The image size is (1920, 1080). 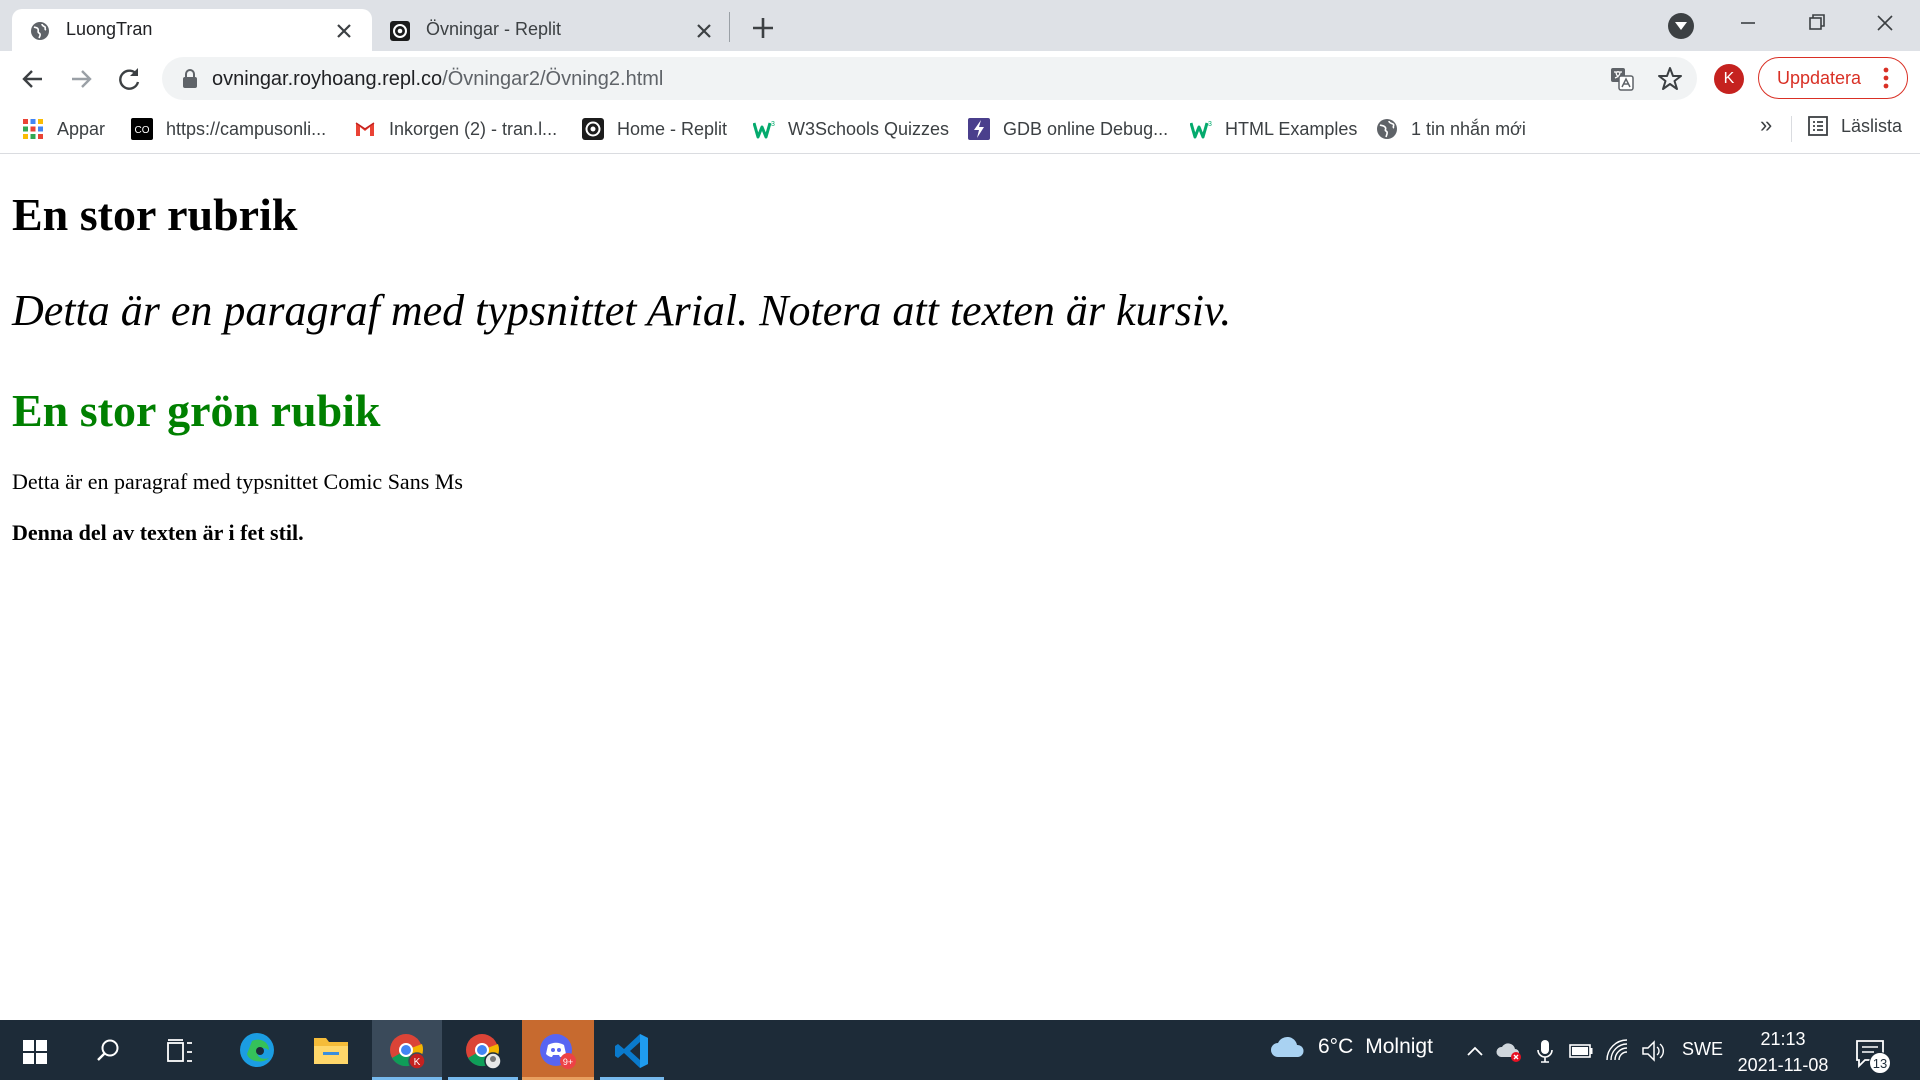 What do you see at coordinates (1818, 126) in the screenshot?
I see `reading-list-icon` at bounding box center [1818, 126].